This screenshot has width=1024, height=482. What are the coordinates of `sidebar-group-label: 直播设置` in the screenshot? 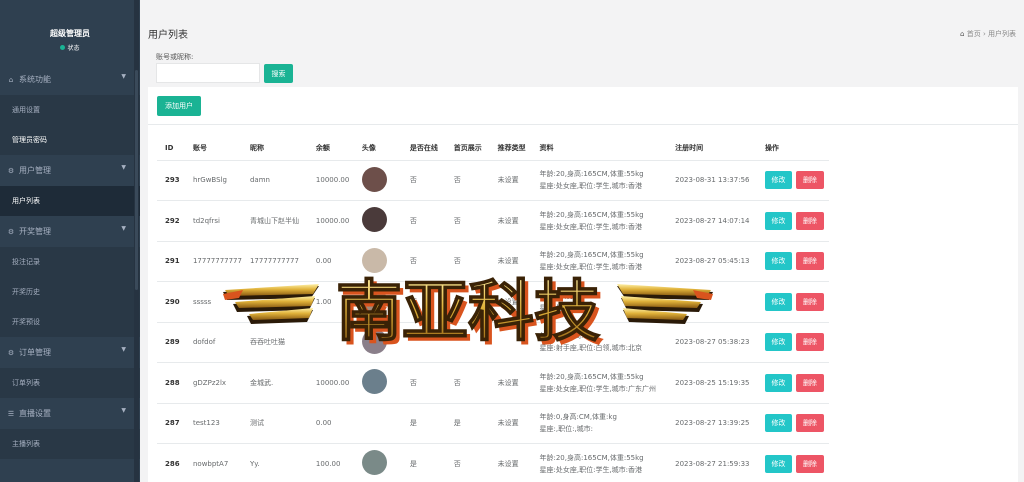 It's located at (35, 413).